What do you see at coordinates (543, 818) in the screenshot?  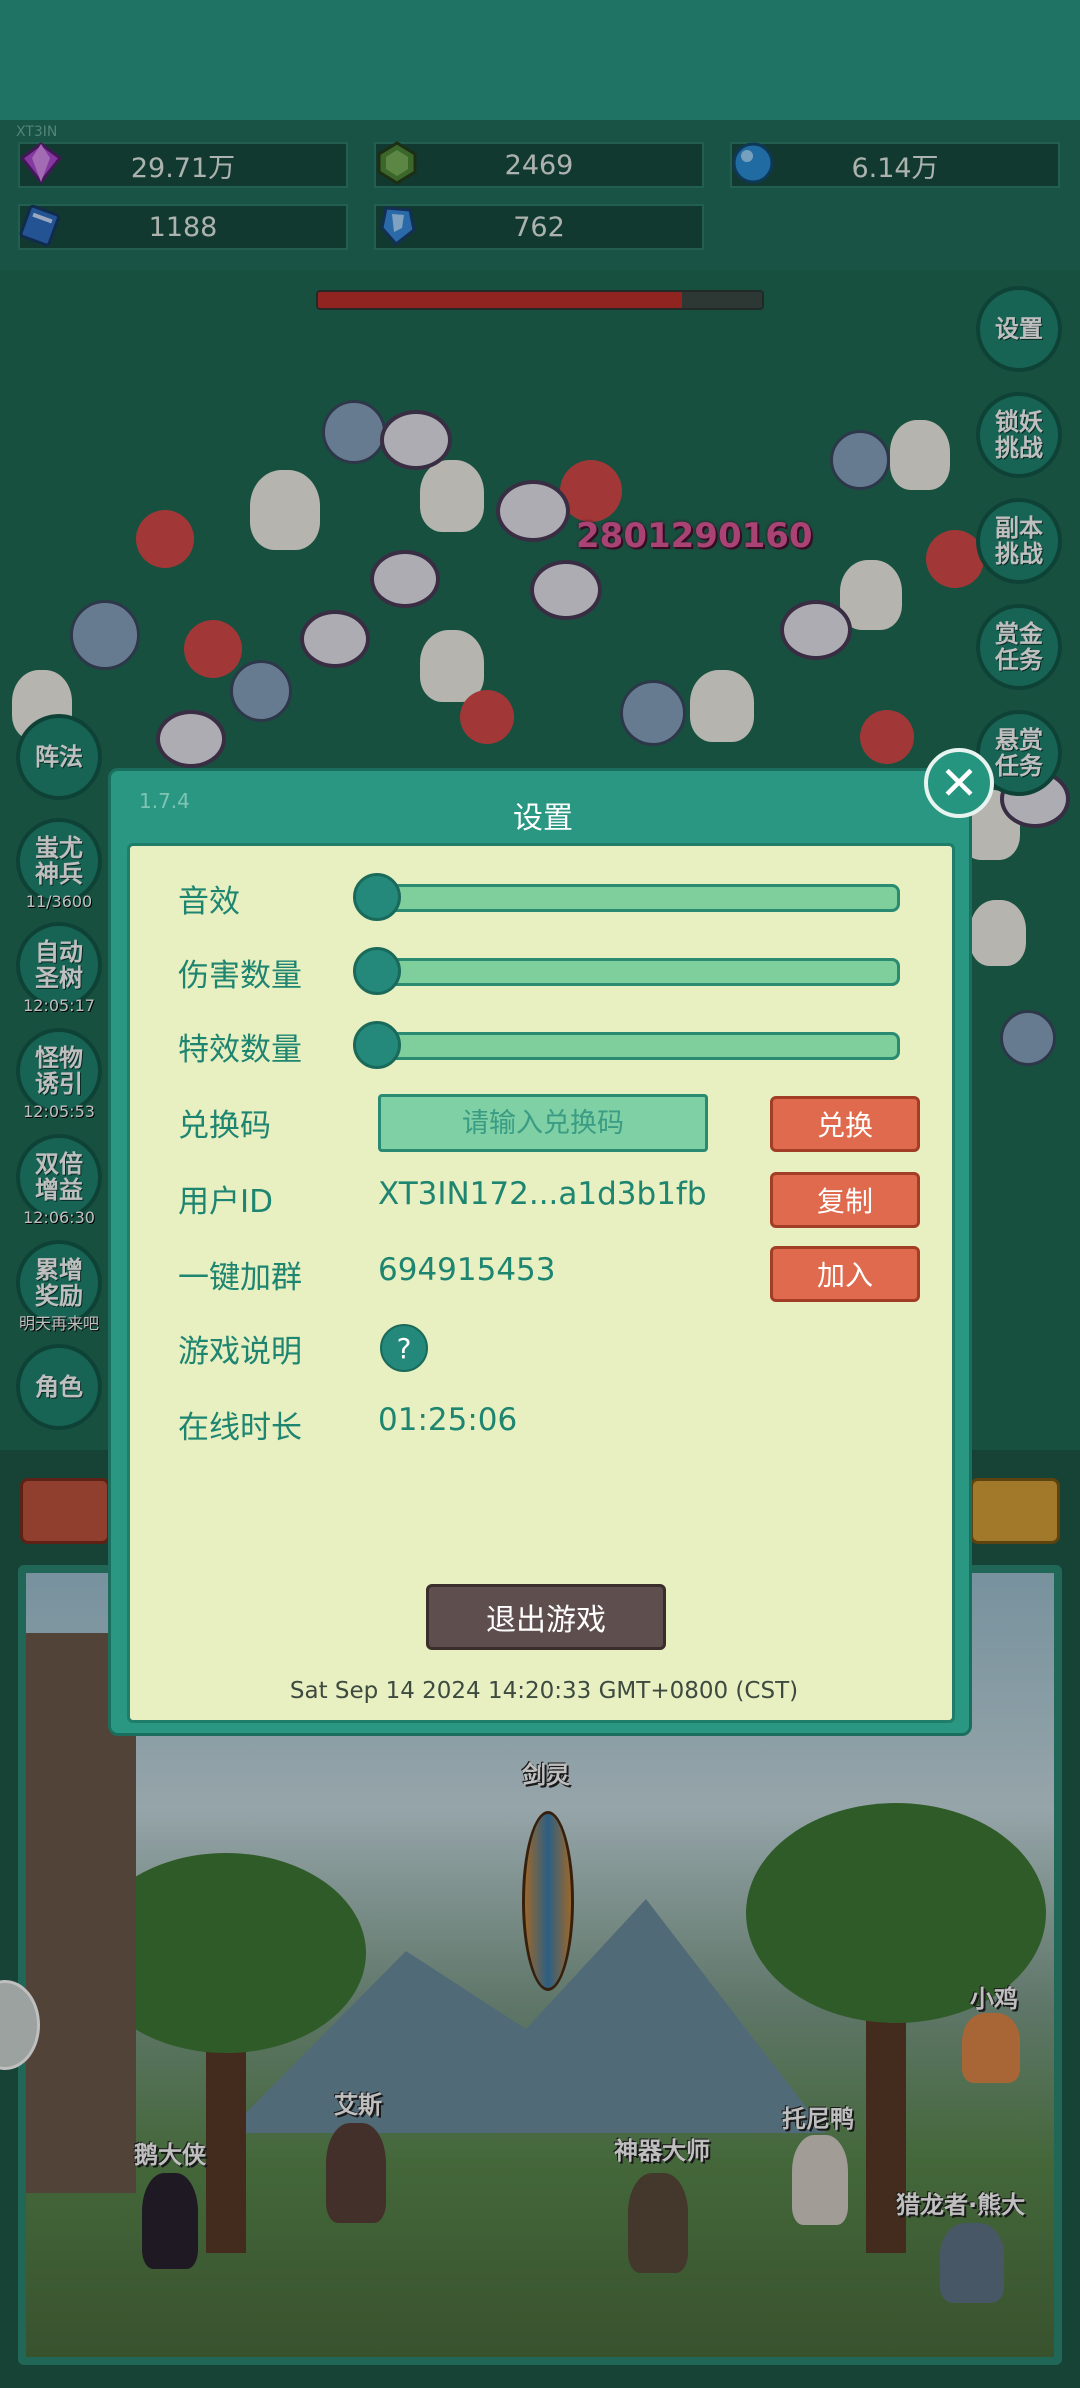 I see `modal-title: 设置` at bounding box center [543, 818].